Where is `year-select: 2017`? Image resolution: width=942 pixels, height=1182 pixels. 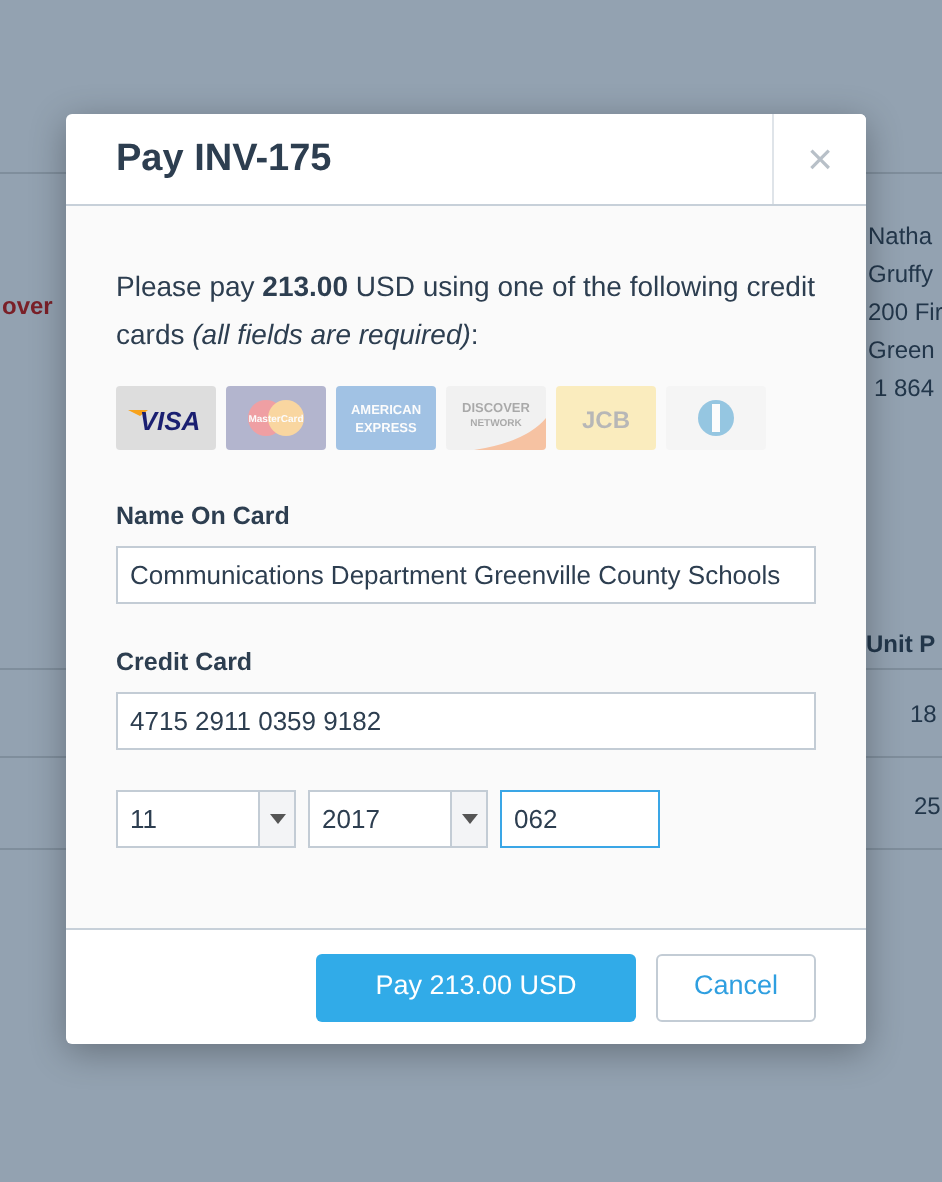 year-select: 2017 is located at coordinates (398, 818).